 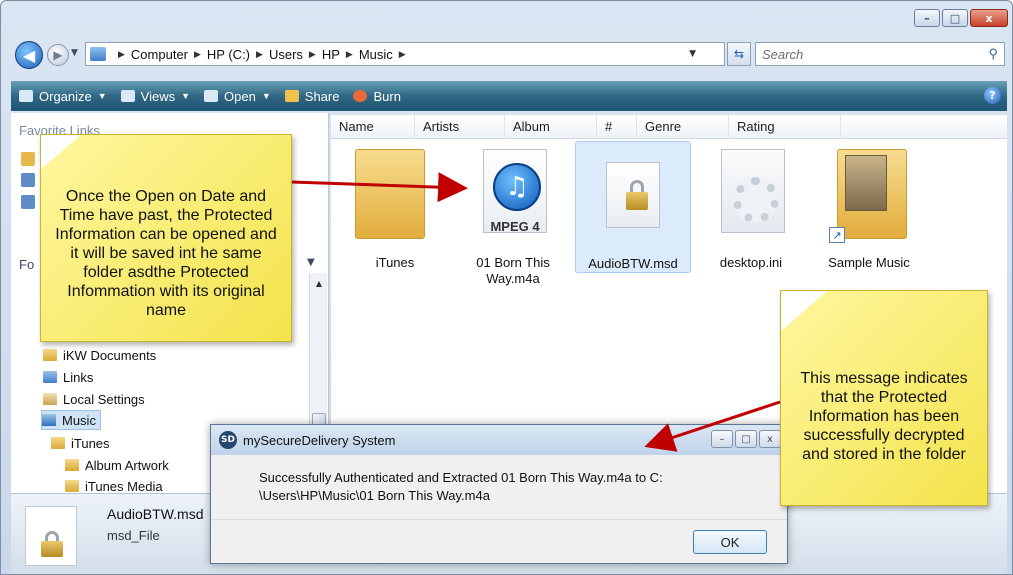 What do you see at coordinates (992, 95) in the screenshot?
I see `help-icon: ?` at bounding box center [992, 95].